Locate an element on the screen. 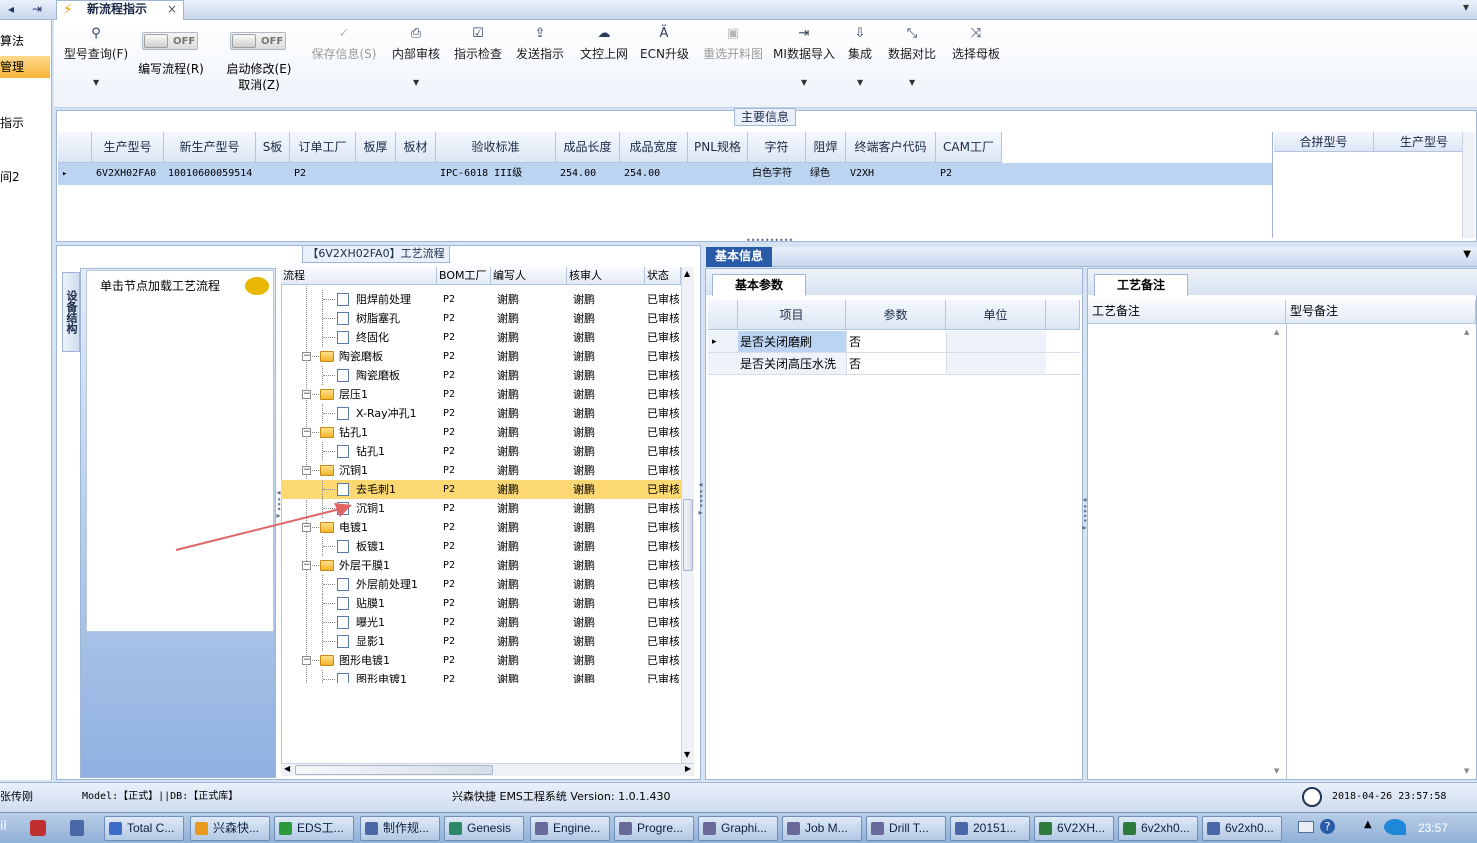  vertical-splitter-grip: ◂•••▸ is located at coordinates (278, 504).